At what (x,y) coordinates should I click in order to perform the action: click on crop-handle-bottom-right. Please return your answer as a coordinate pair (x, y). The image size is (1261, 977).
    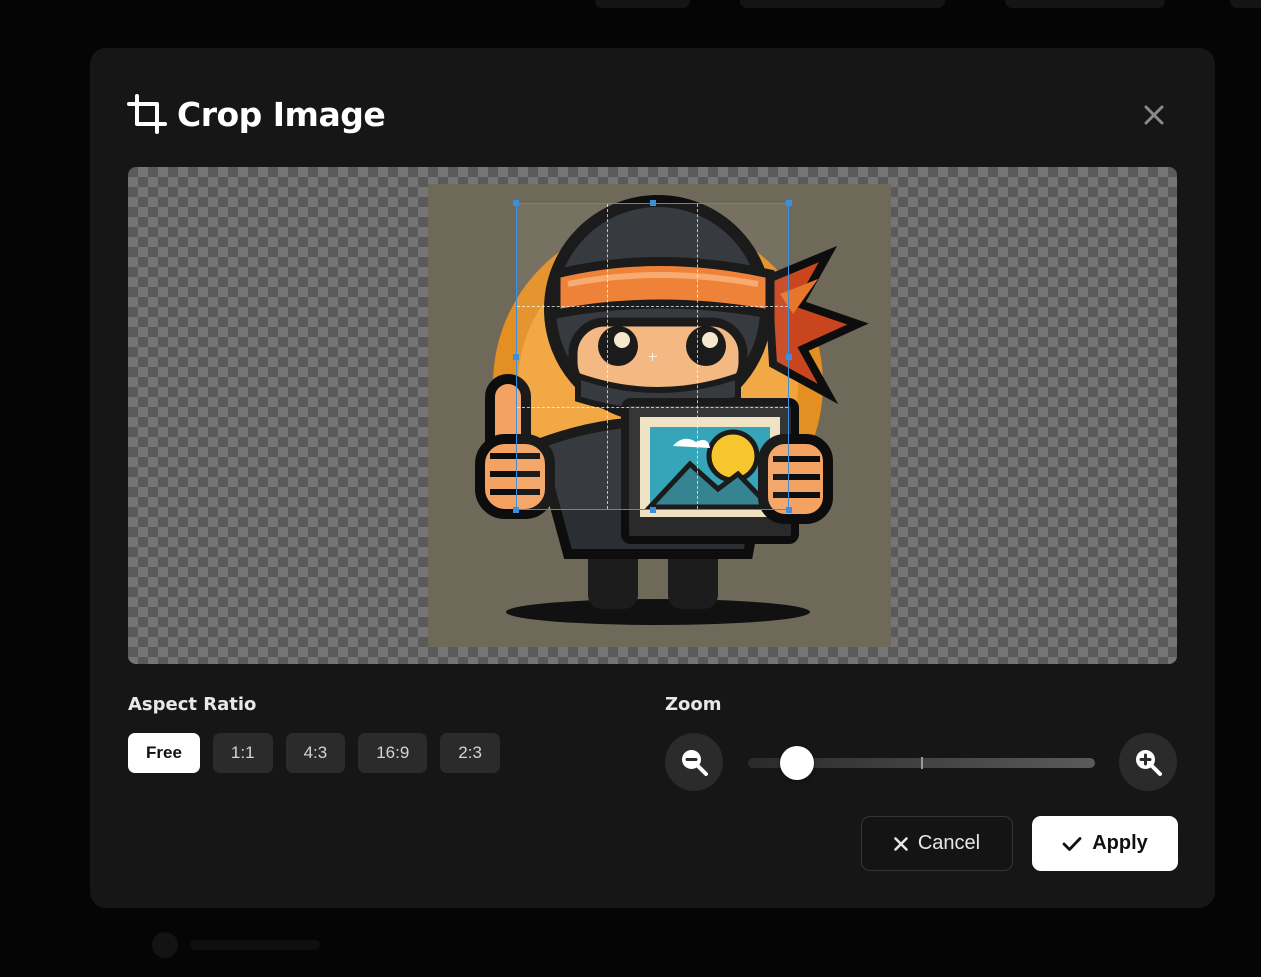
    Looking at the image, I should click on (789, 510).